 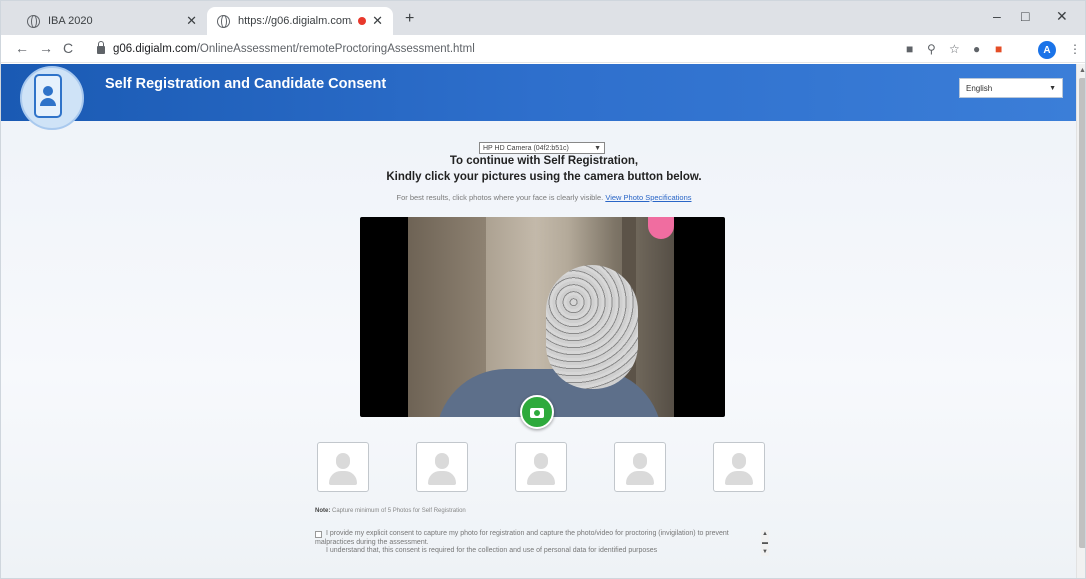 What do you see at coordinates (295, 21) in the screenshot?
I see `tab-title: https://g06.digialm.com/On` at bounding box center [295, 21].